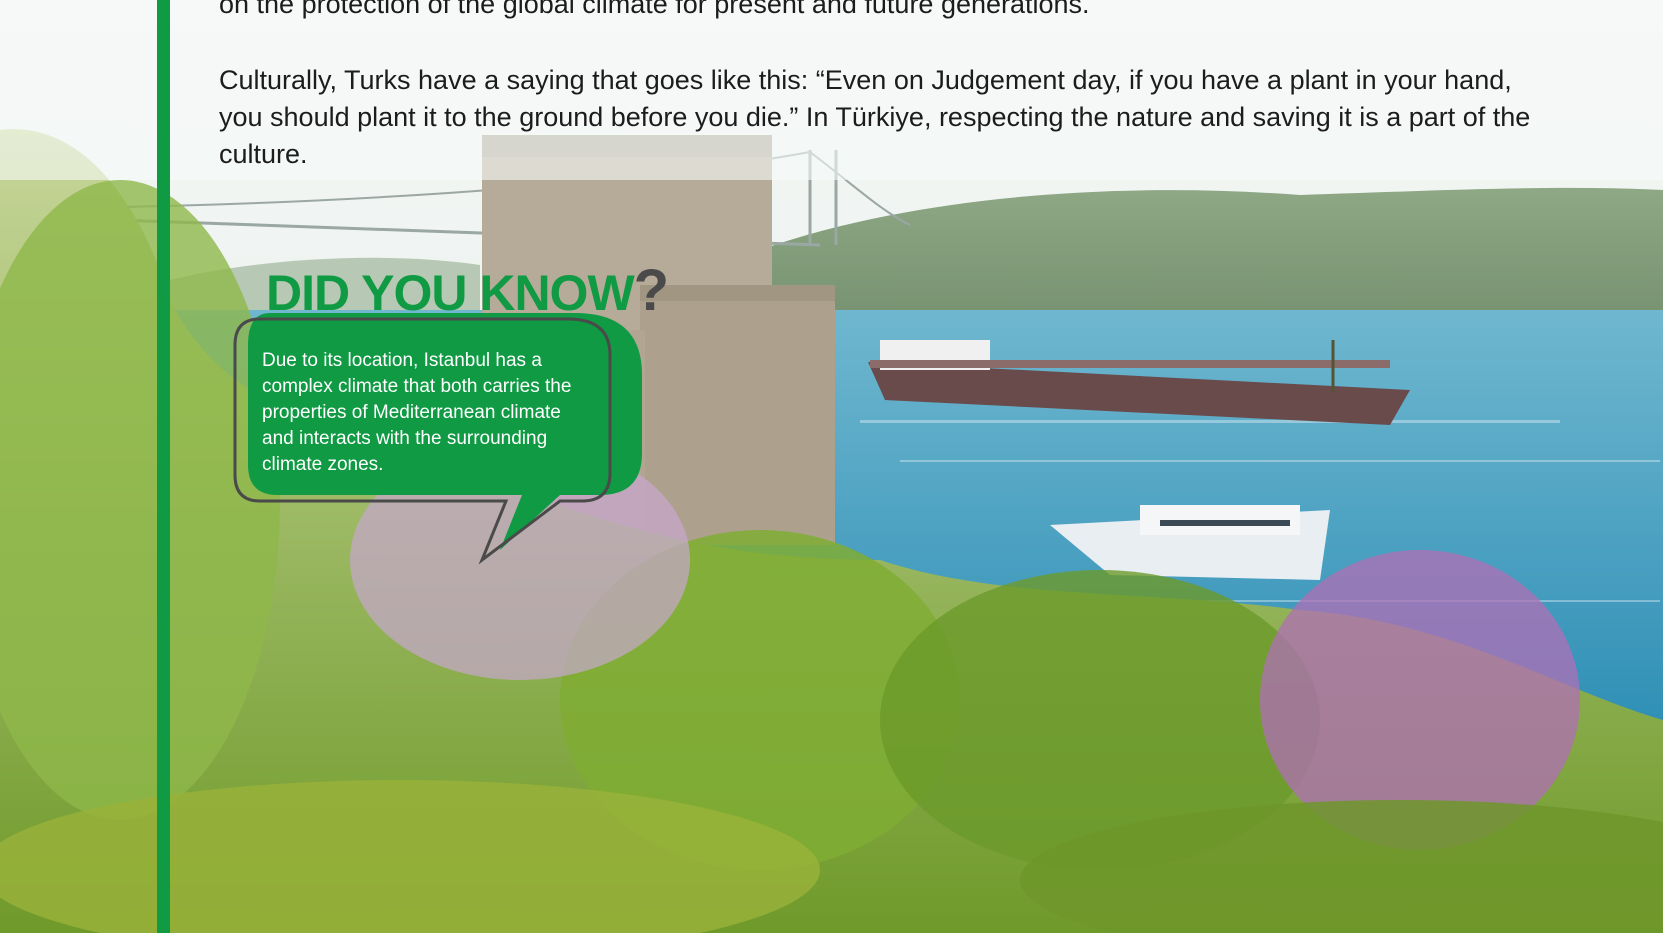 This screenshot has width=1663, height=933. What do you see at coordinates (163, 466) in the screenshot?
I see `accent-rule` at bounding box center [163, 466].